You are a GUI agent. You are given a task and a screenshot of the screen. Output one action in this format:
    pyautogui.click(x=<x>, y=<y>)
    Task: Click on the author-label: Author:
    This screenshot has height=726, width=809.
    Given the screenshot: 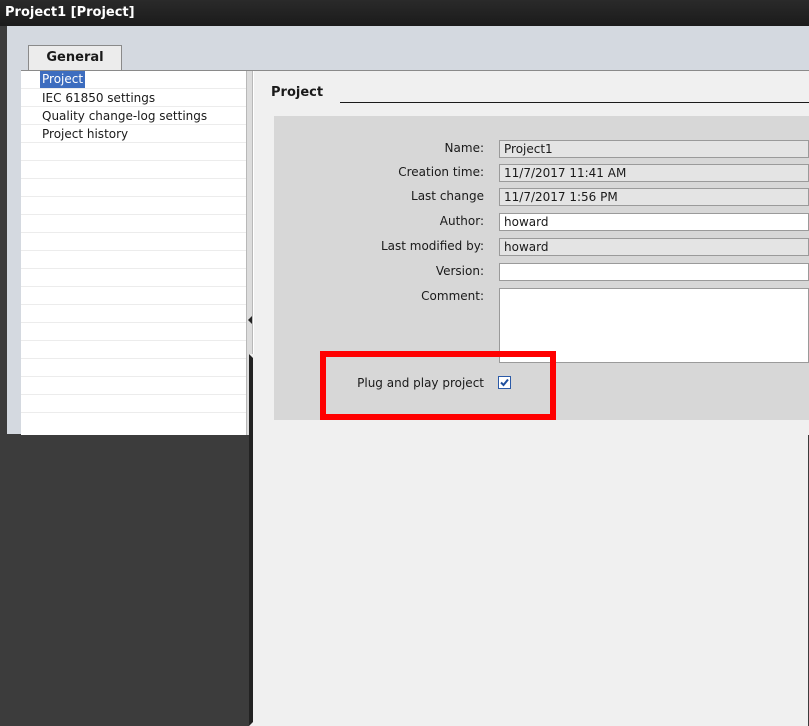 What is the action you would take?
    pyautogui.click(x=461, y=221)
    